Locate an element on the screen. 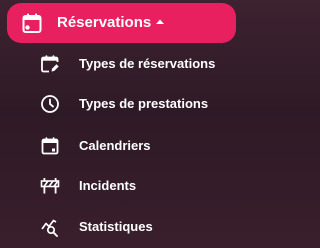  reservations-label: Réservations is located at coordinates (104, 22).